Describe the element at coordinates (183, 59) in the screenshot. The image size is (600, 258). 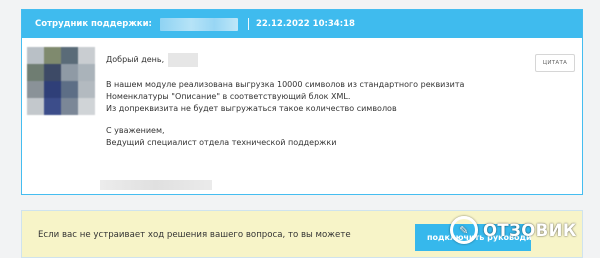
I see `customer-name-redacted` at that location.